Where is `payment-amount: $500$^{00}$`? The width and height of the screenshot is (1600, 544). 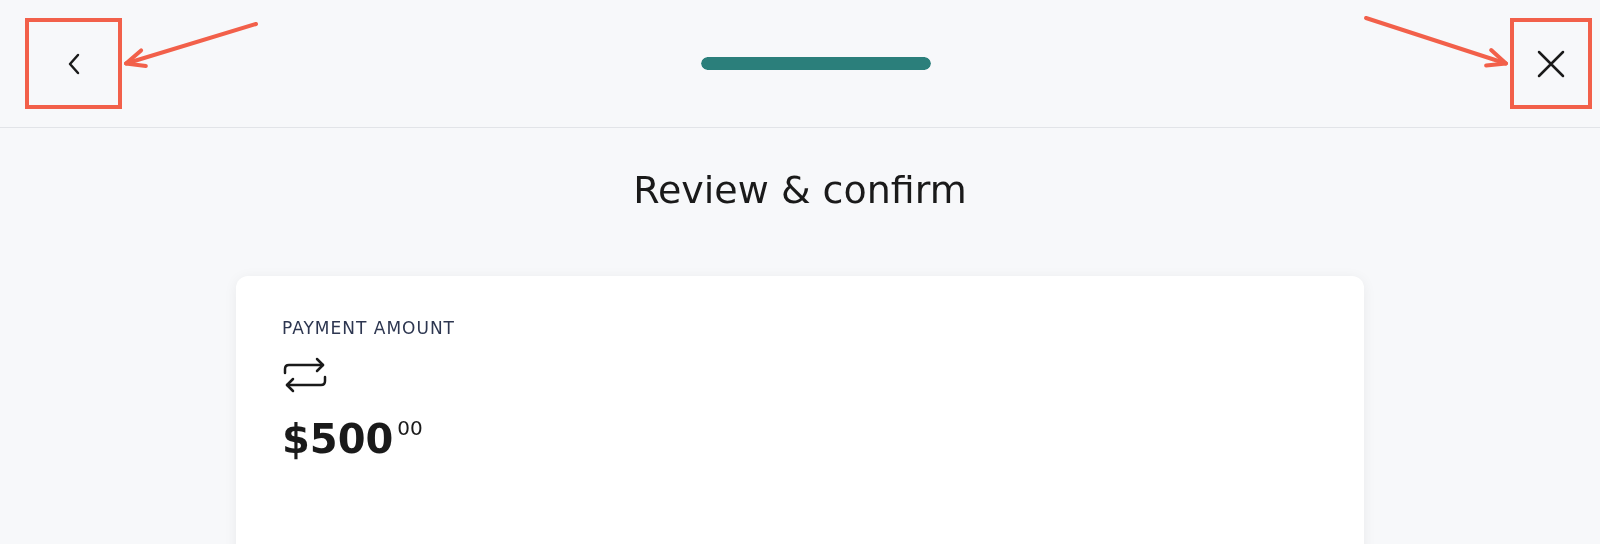 payment-amount: $500$^{00}$ is located at coordinates (353, 440).